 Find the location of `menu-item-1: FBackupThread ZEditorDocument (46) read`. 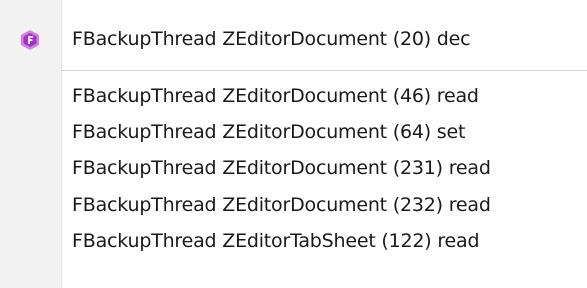

menu-item-1: FBackupThread ZEditorDocument (46) read is located at coordinates (293, 96).